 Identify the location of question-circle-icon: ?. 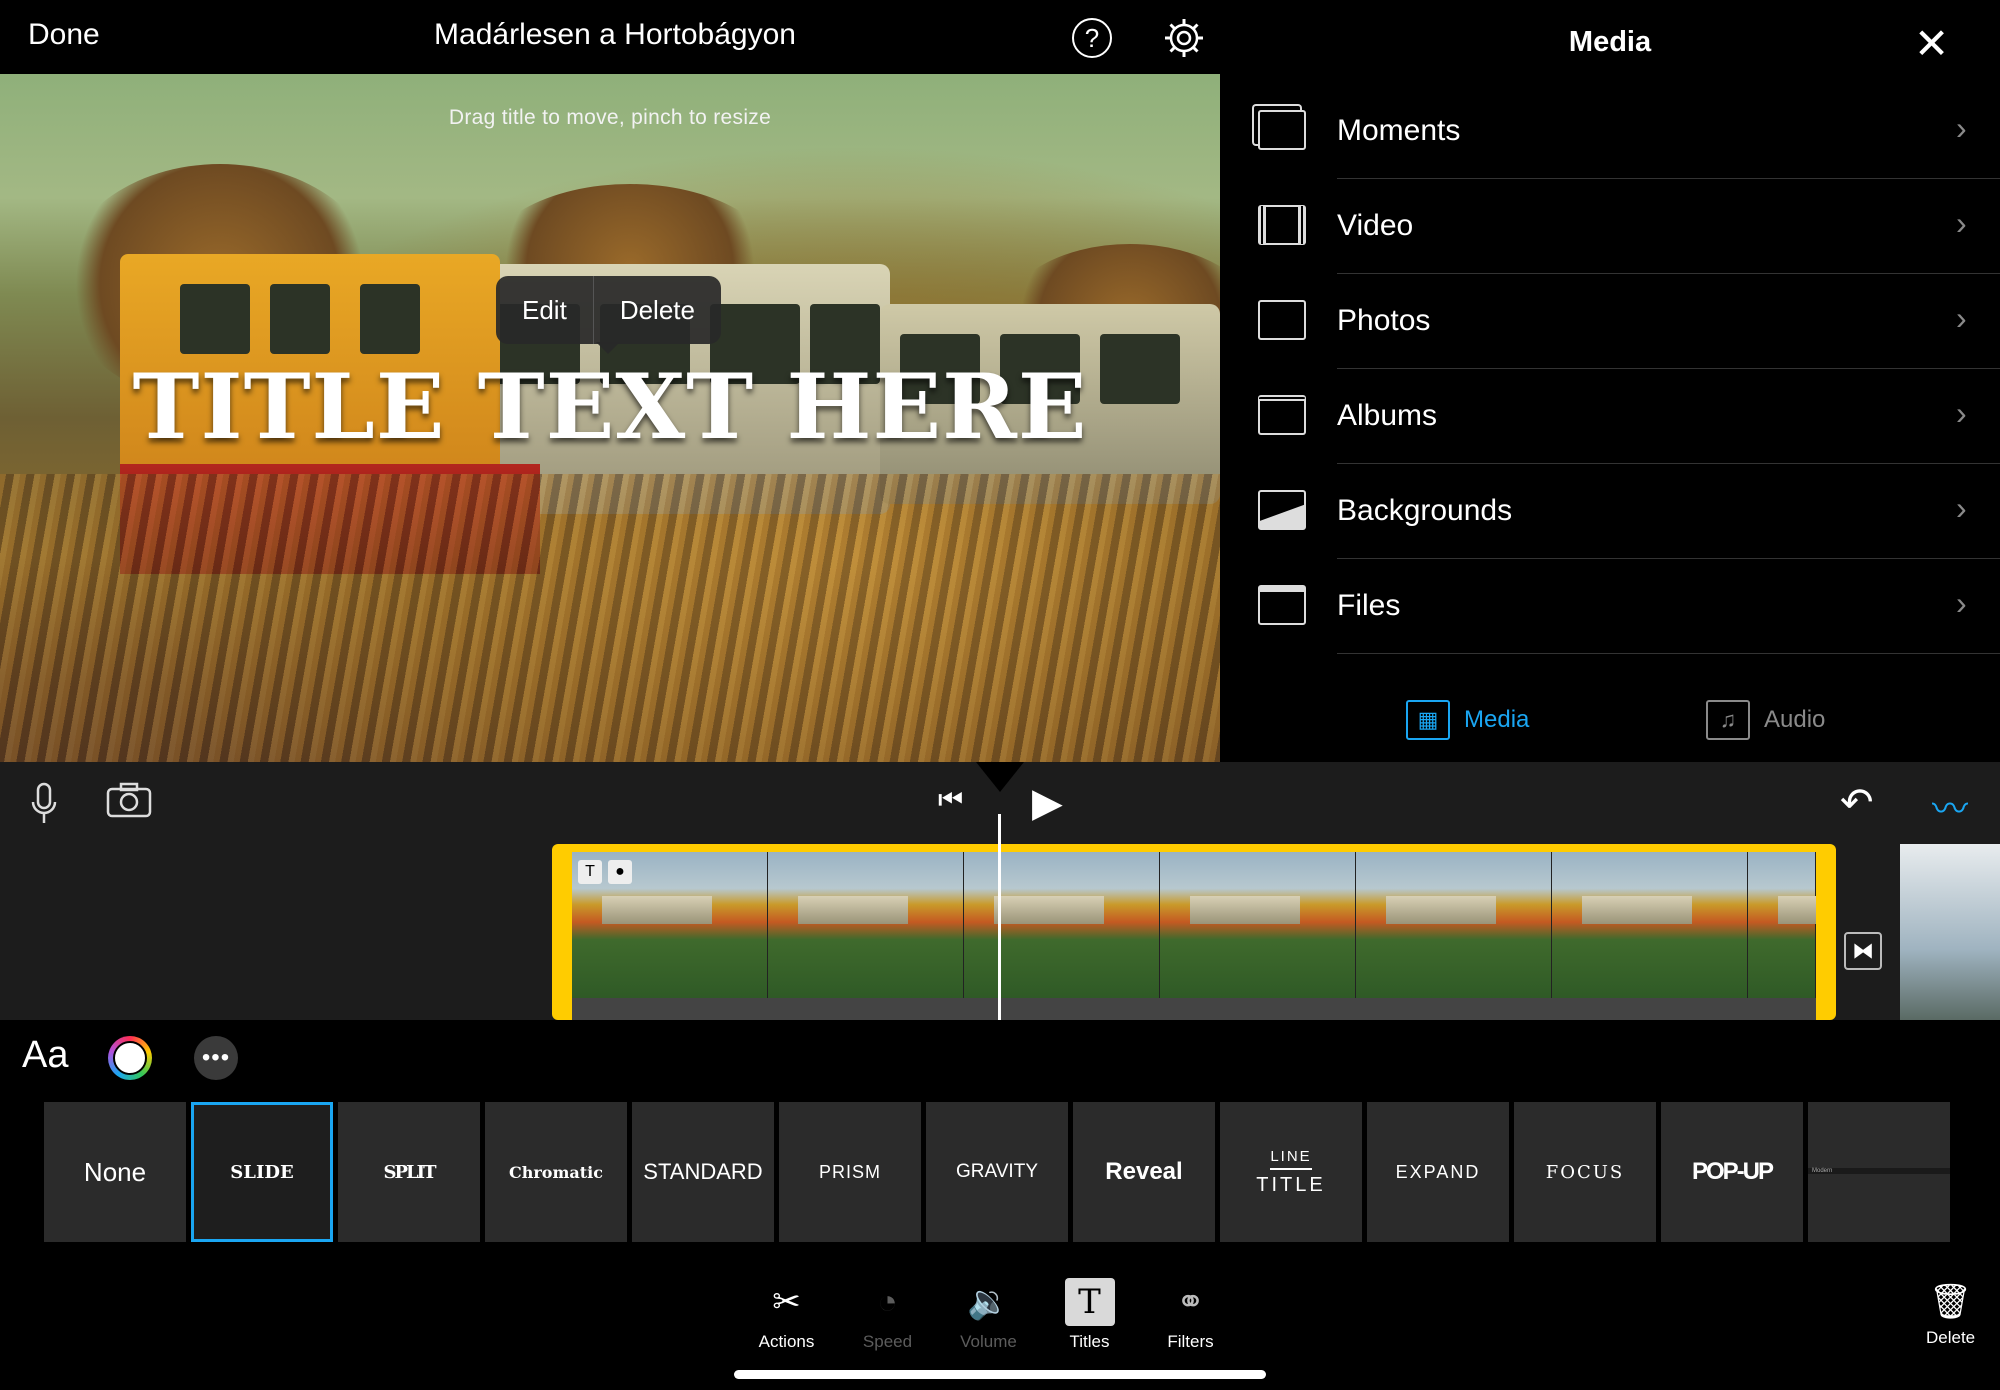
(1092, 38).